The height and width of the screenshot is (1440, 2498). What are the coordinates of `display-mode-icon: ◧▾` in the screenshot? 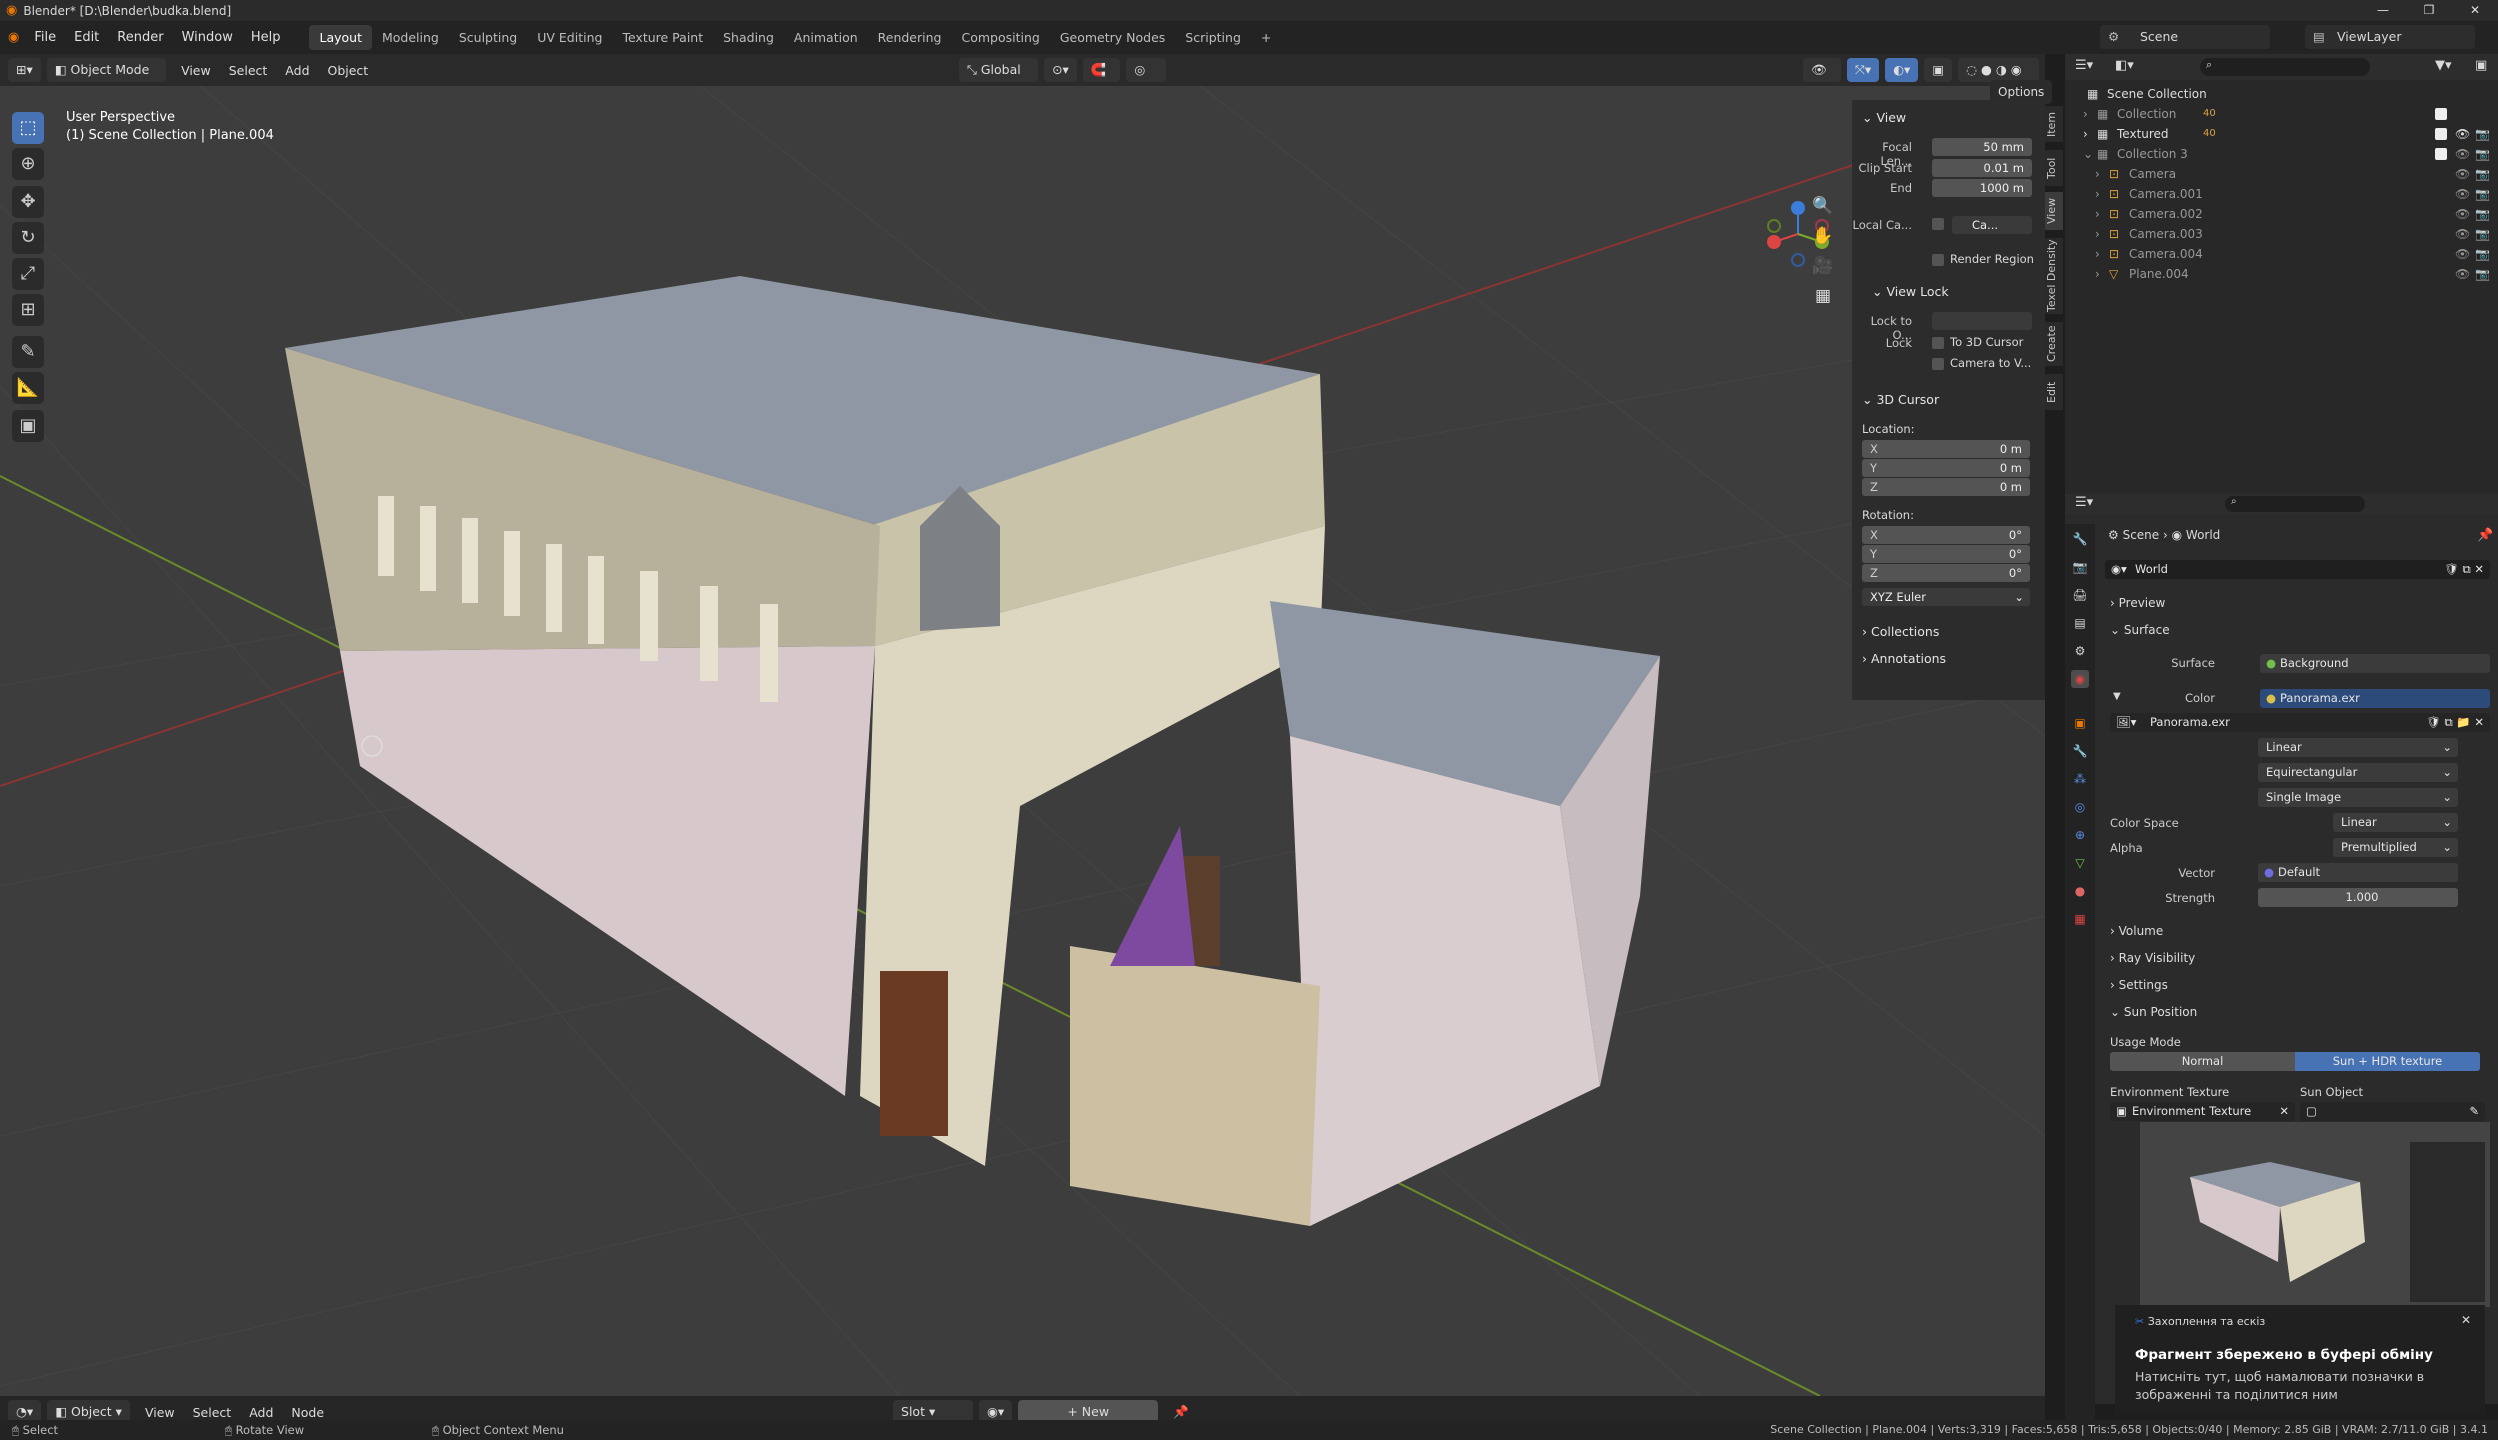 It's located at (2124, 65).